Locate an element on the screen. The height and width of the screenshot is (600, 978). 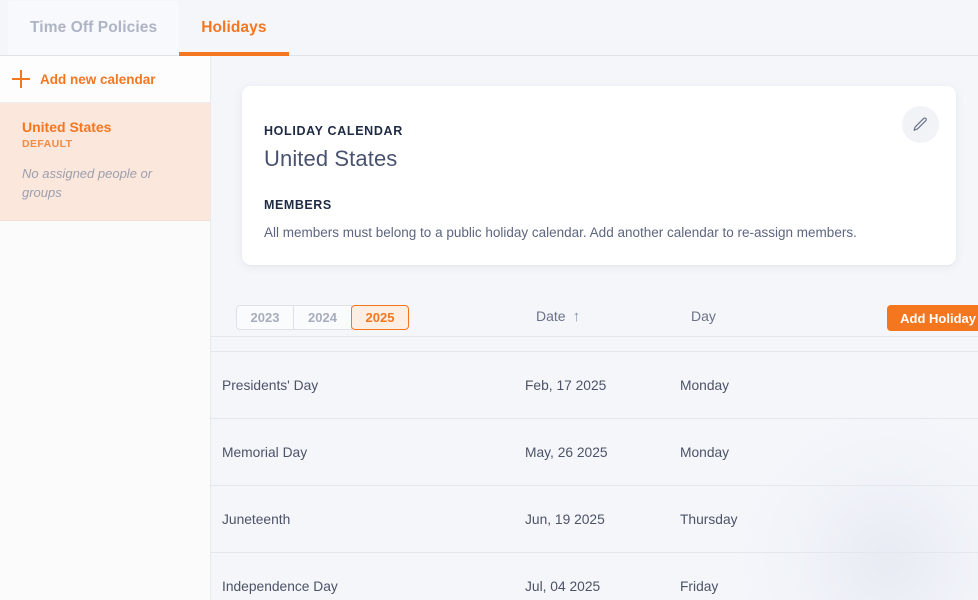
page-title: United States is located at coordinates (331, 158).